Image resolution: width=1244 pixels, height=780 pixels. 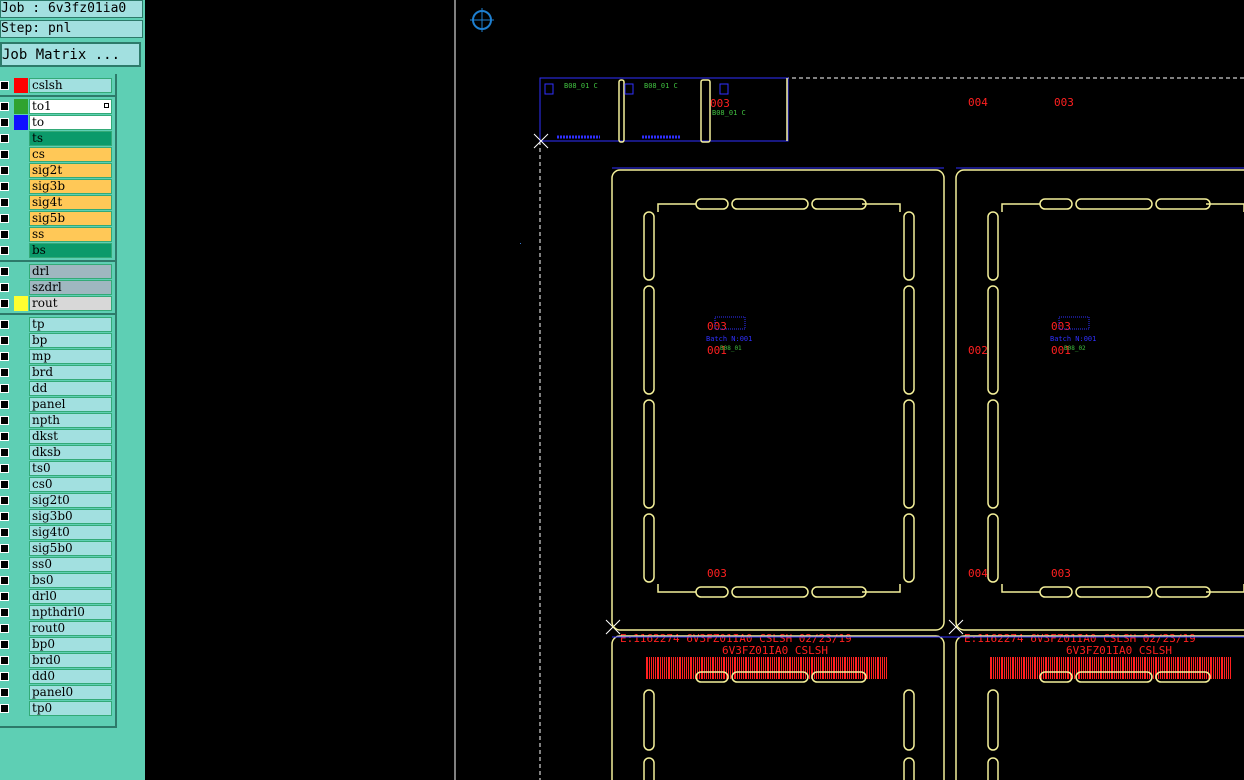 I want to click on layer-name-label: ss0, so click(x=70, y=564).